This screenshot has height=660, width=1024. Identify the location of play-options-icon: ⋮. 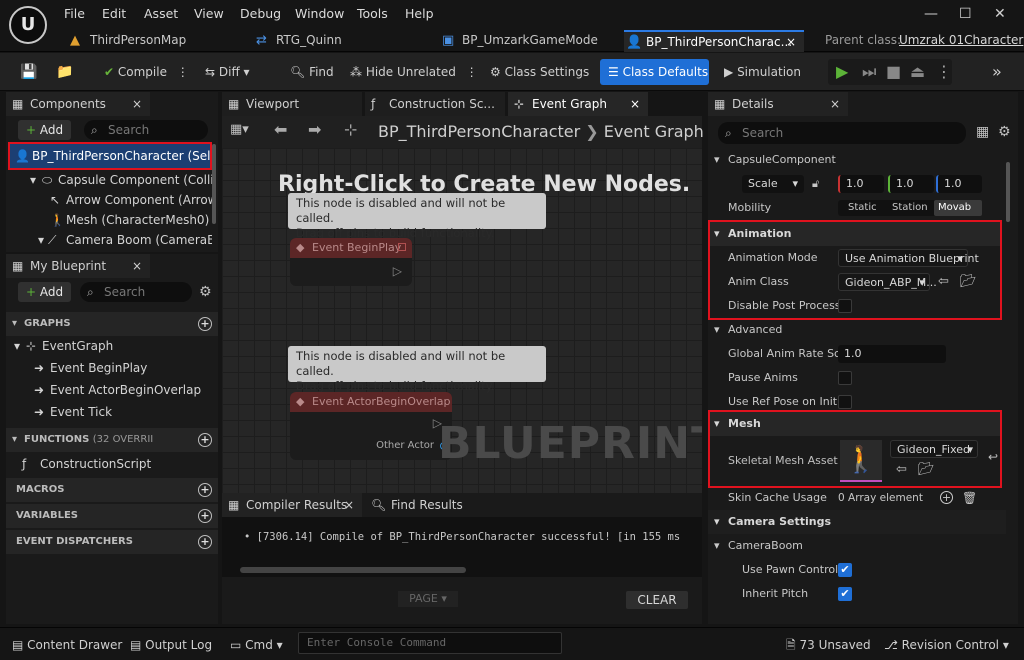
(944, 71).